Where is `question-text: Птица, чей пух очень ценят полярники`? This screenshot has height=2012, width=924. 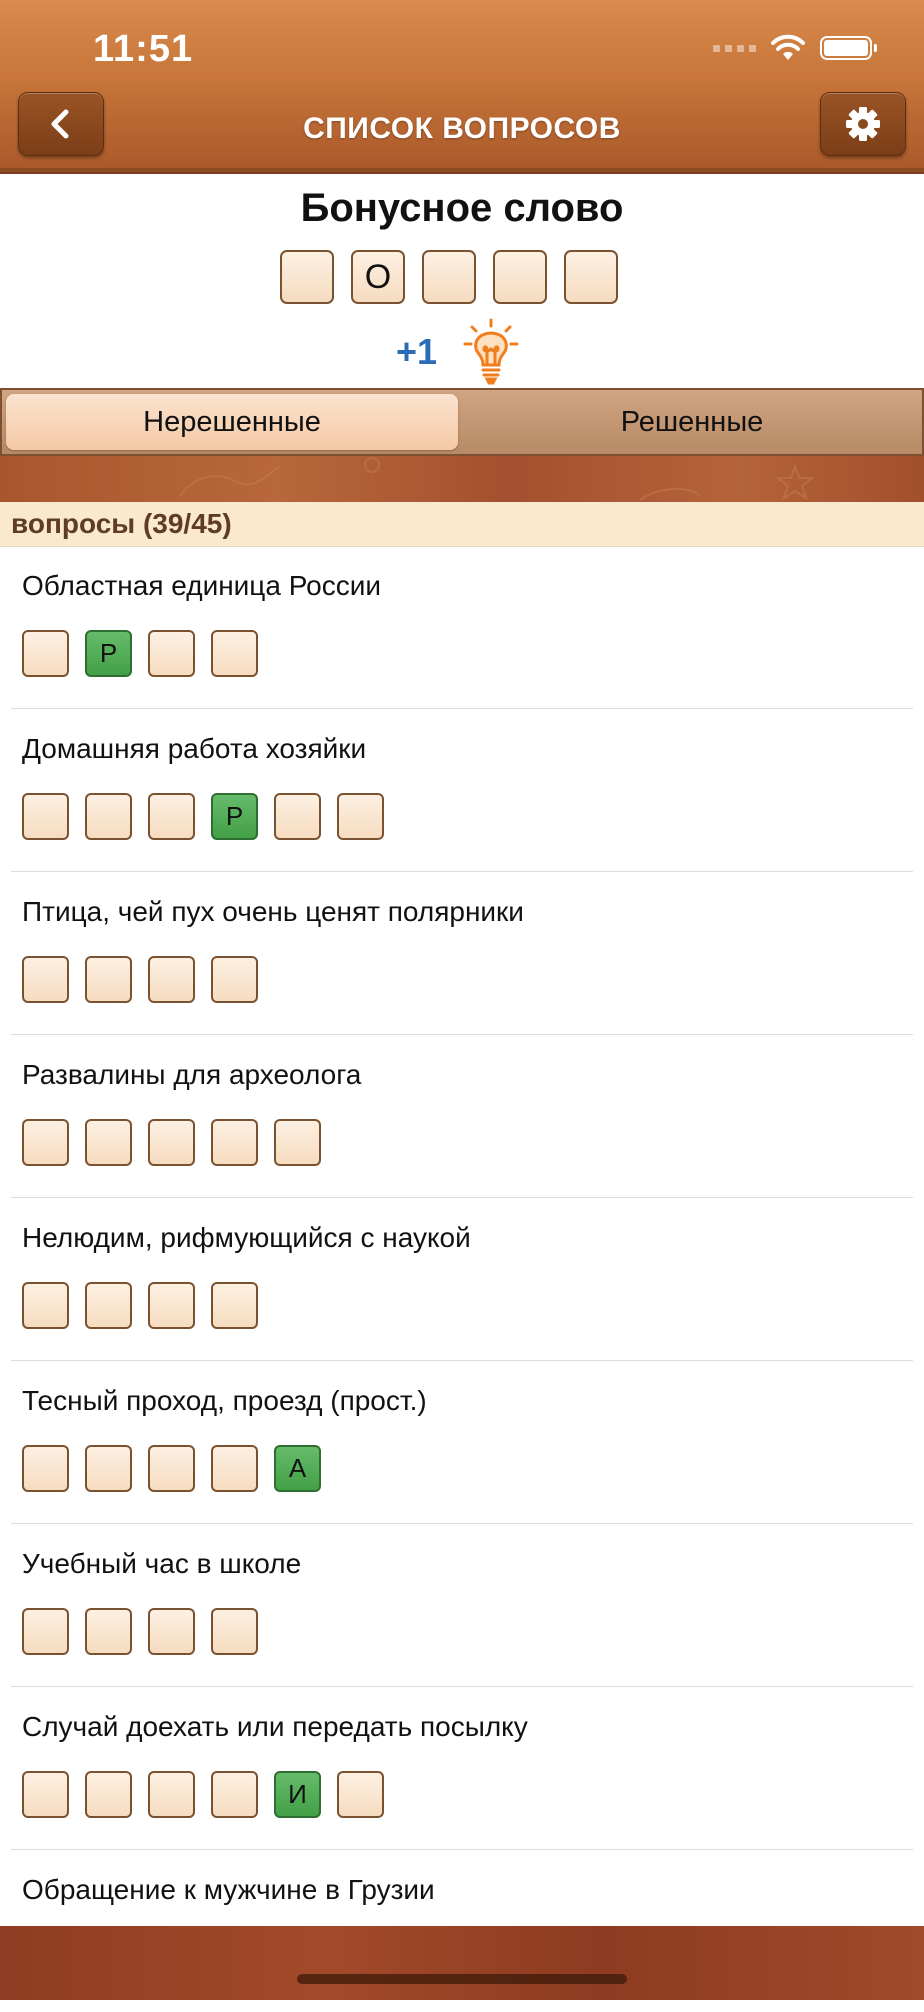
question-text: Птица, чей пух очень ценят полярники is located at coordinates (273, 911).